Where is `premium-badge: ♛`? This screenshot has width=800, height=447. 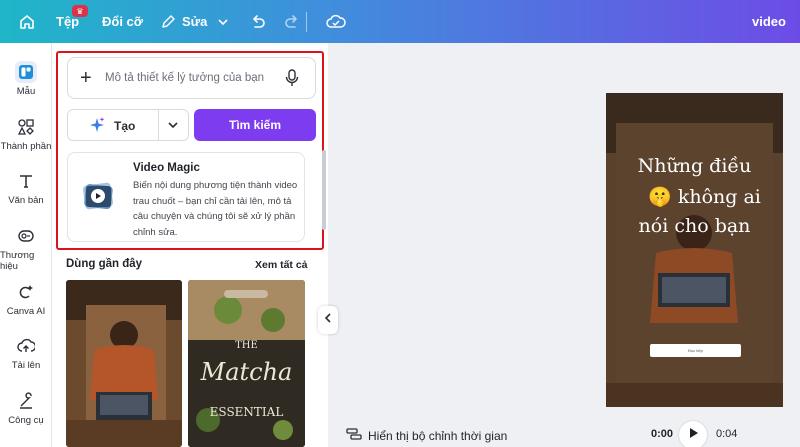 premium-badge: ♛ is located at coordinates (80, 11).